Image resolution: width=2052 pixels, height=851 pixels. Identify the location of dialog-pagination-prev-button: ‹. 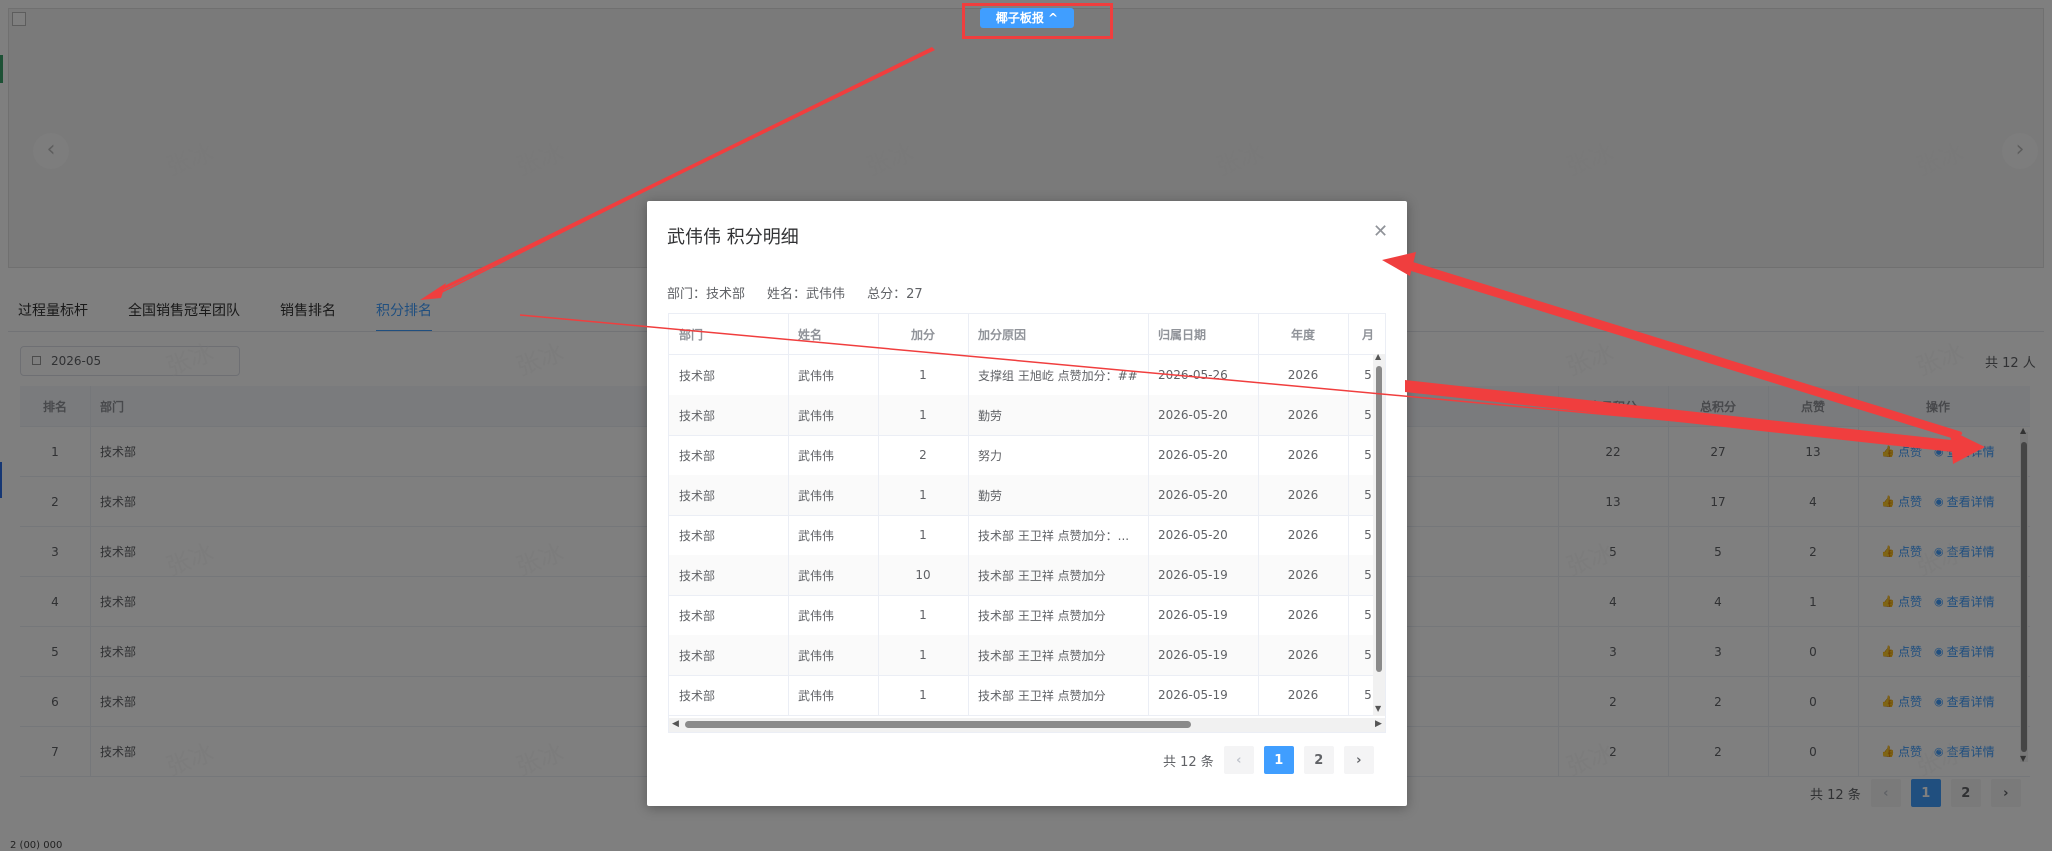
(1238, 760).